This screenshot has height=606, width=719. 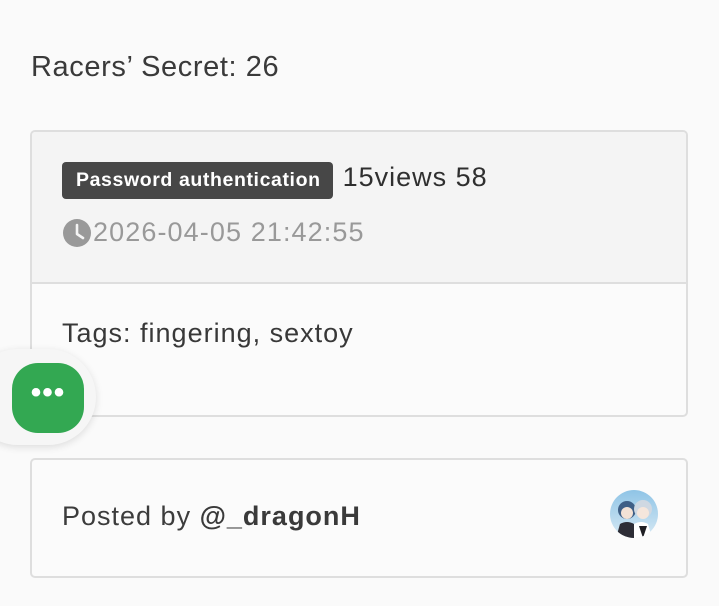 What do you see at coordinates (155, 67) in the screenshot?
I see `page-title: Racers’ Secret: 26` at bounding box center [155, 67].